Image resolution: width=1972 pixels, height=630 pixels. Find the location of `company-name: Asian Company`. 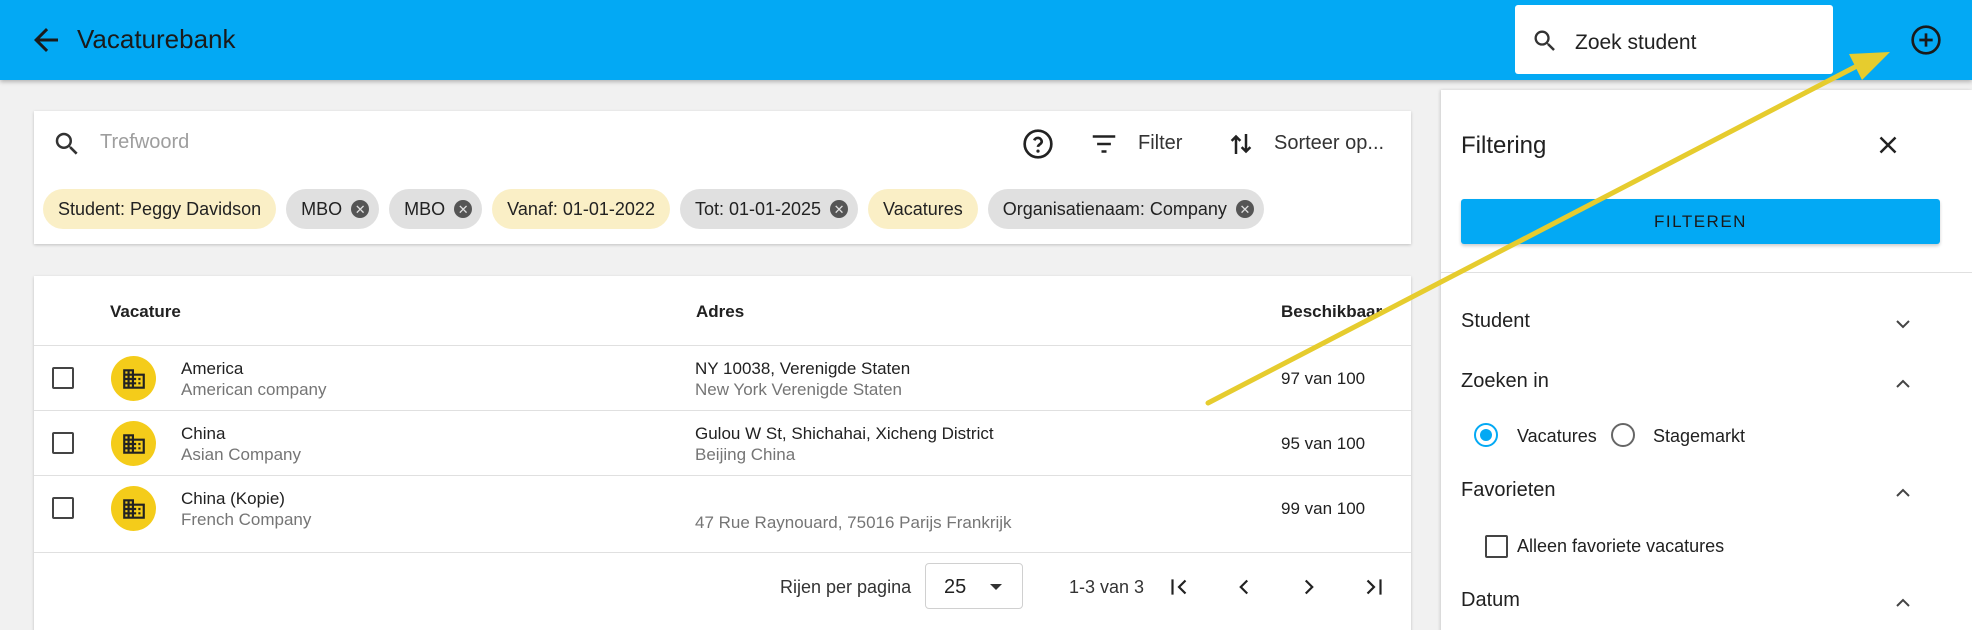

company-name: Asian Company is located at coordinates (241, 454).